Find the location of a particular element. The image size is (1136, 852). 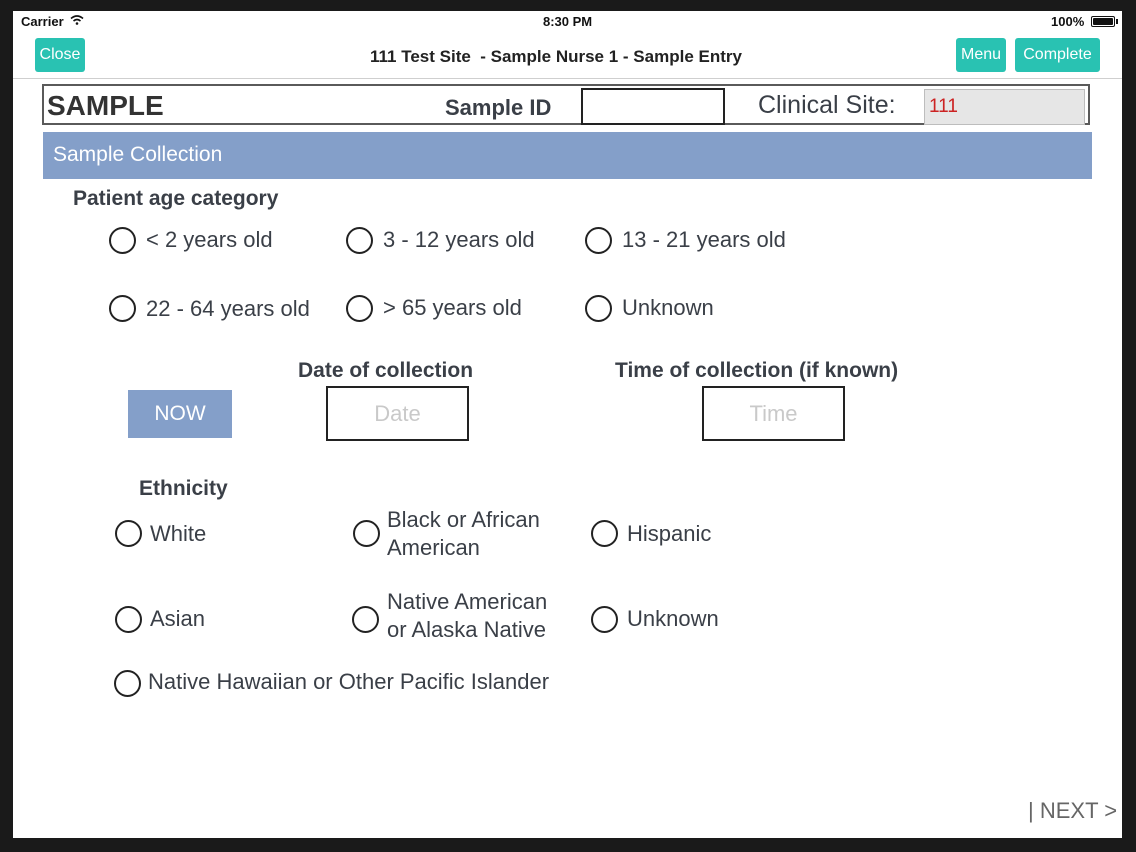

carrier-label: Carrier is located at coordinates (42, 21).